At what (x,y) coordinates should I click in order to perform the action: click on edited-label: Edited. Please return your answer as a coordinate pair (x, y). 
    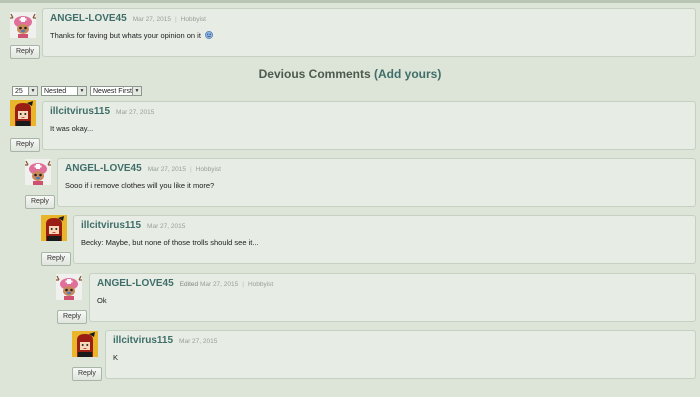
    Looking at the image, I should click on (189, 284).